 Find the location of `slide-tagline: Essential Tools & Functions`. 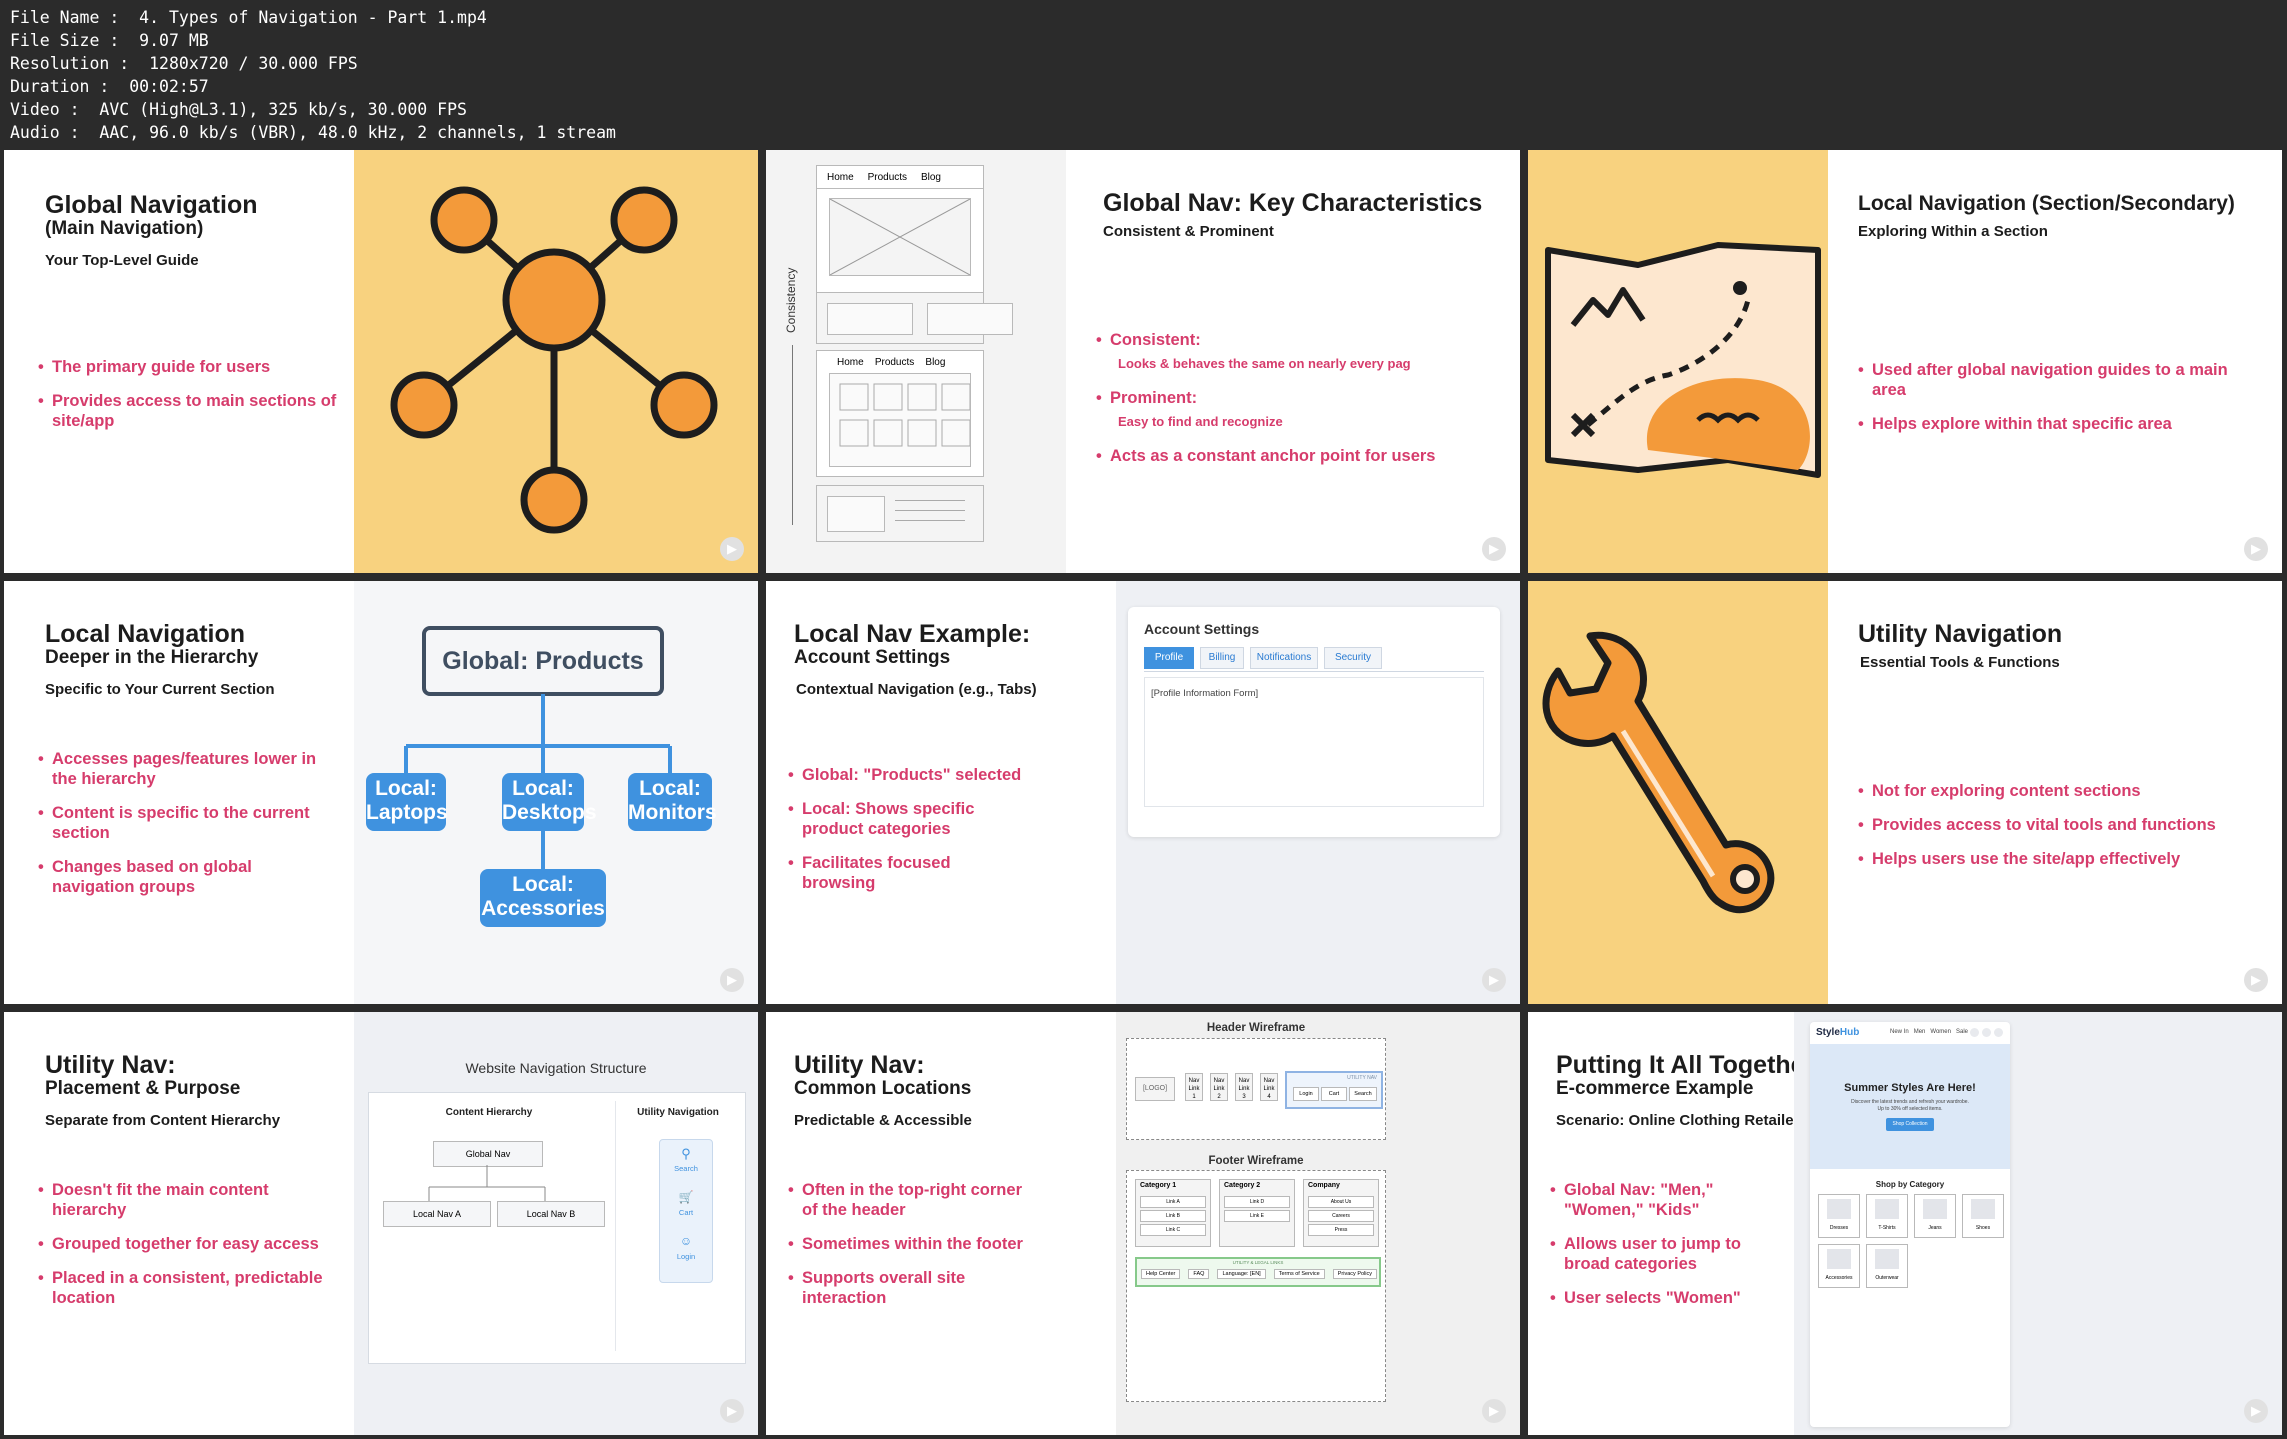

slide-tagline: Essential Tools & Functions is located at coordinates (1960, 662).